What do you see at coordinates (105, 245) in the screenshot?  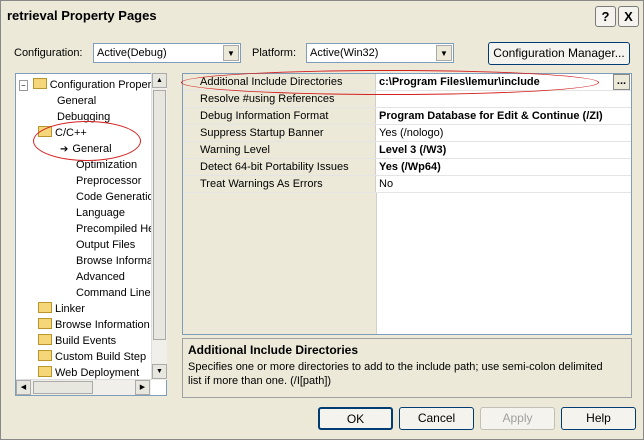 I see `tree-item-output-files: Output Files` at bounding box center [105, 245].